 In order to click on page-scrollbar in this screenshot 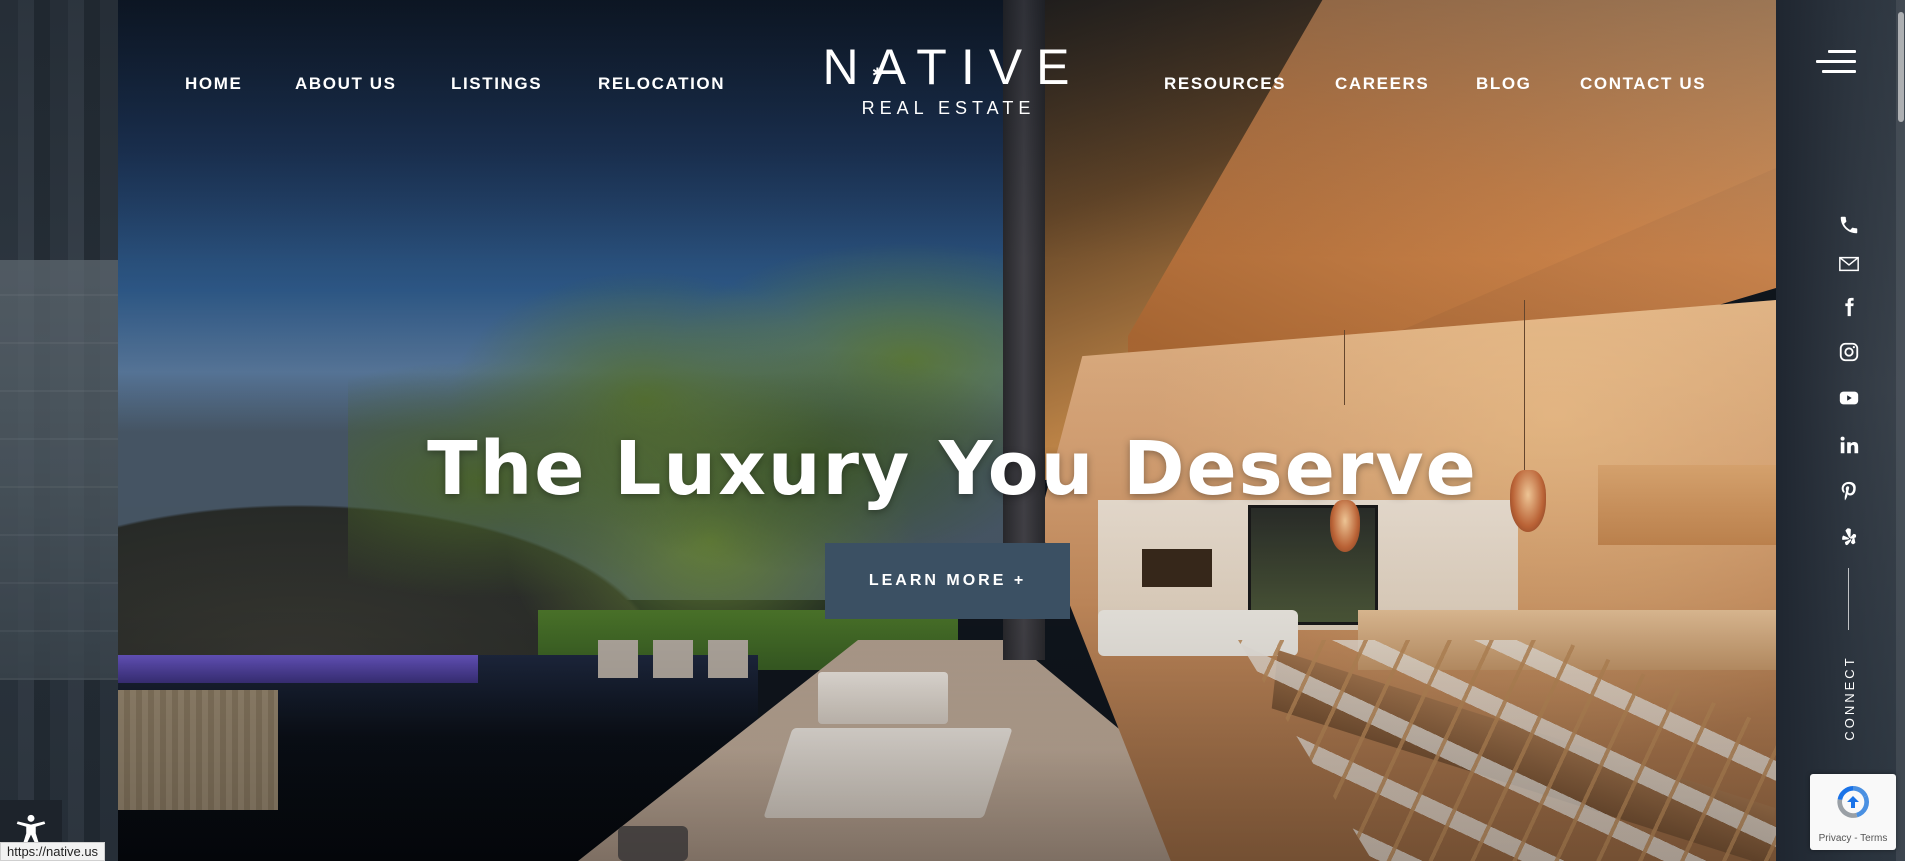, I will do `click(1900, 430)`.